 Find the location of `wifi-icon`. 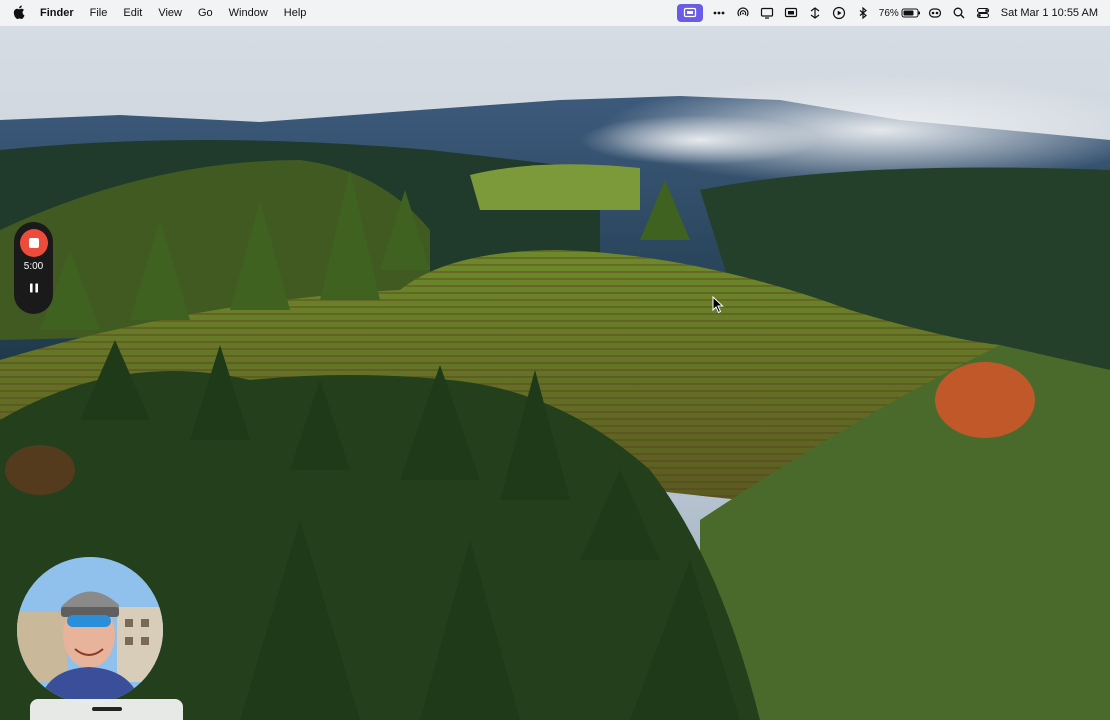

wifi-icon is located at coordinates (935, 13).